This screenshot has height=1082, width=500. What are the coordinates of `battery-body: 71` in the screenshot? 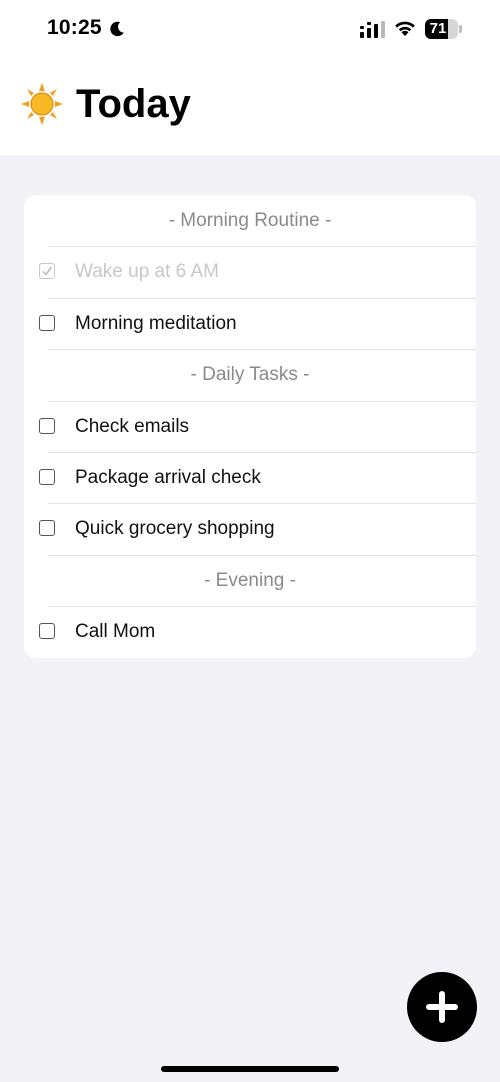 It's located at (441, 29).